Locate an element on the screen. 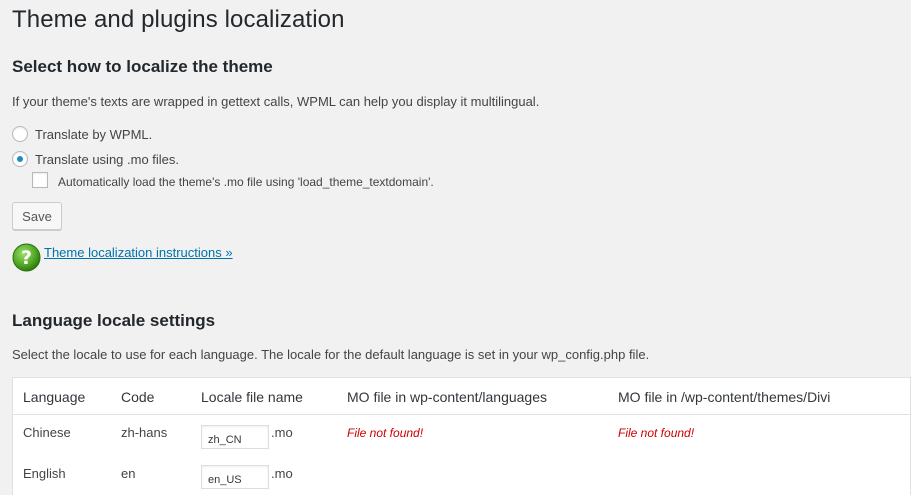  column-header-mo-theme: MO file in /wp-content/themes/Divi is located at coordinates (724, 397).